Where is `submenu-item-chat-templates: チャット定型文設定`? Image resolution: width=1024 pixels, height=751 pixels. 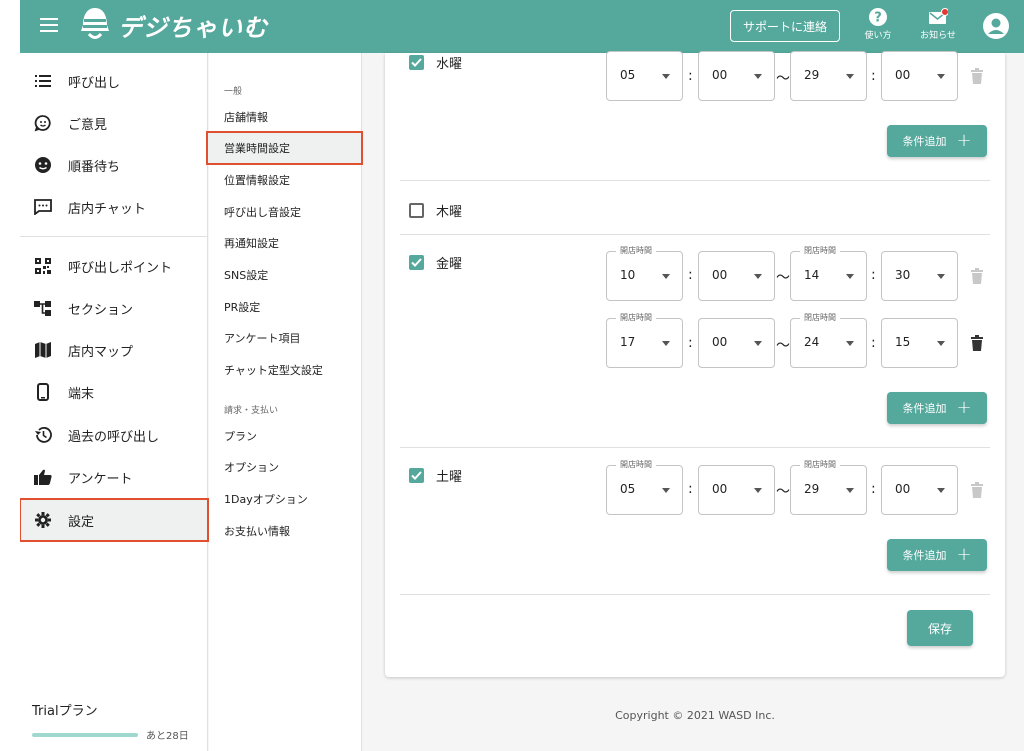 submenu-item-chat-templates: チャット定型文設定 is located at coordinates (285, 370).